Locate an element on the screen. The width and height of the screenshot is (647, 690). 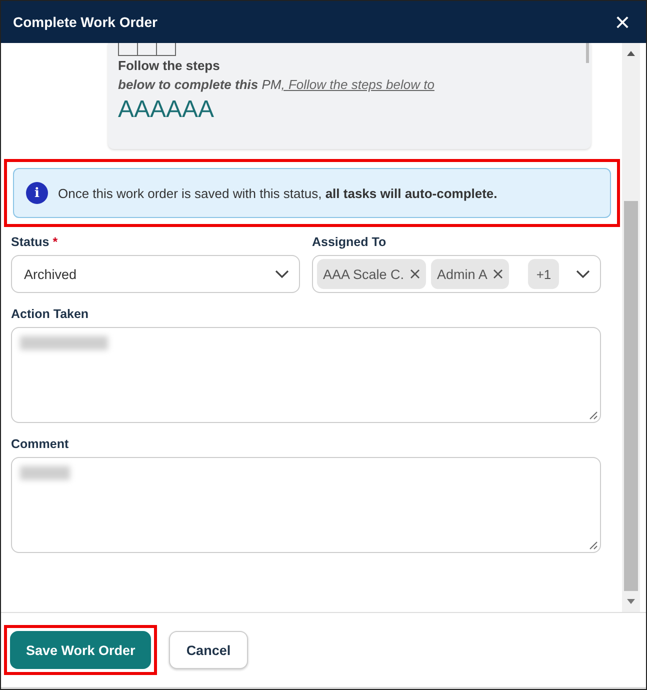
assignee-chip: AAA Scale C. is located at coordinates (371, 274).